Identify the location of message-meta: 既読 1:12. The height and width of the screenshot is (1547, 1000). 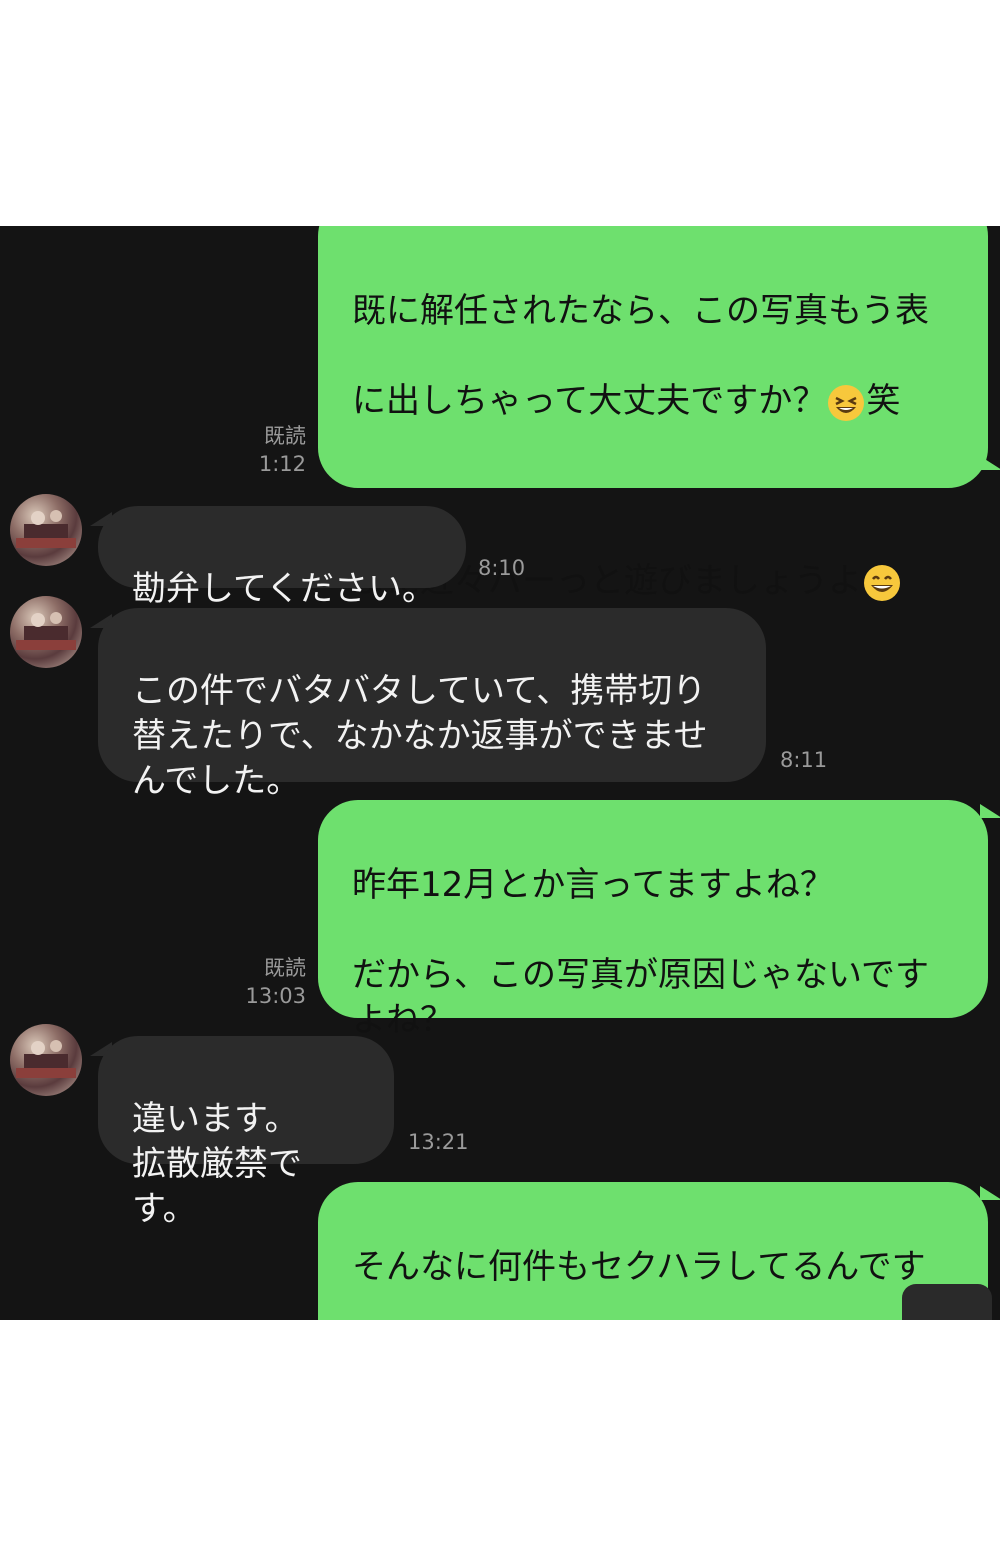
(263, 450).